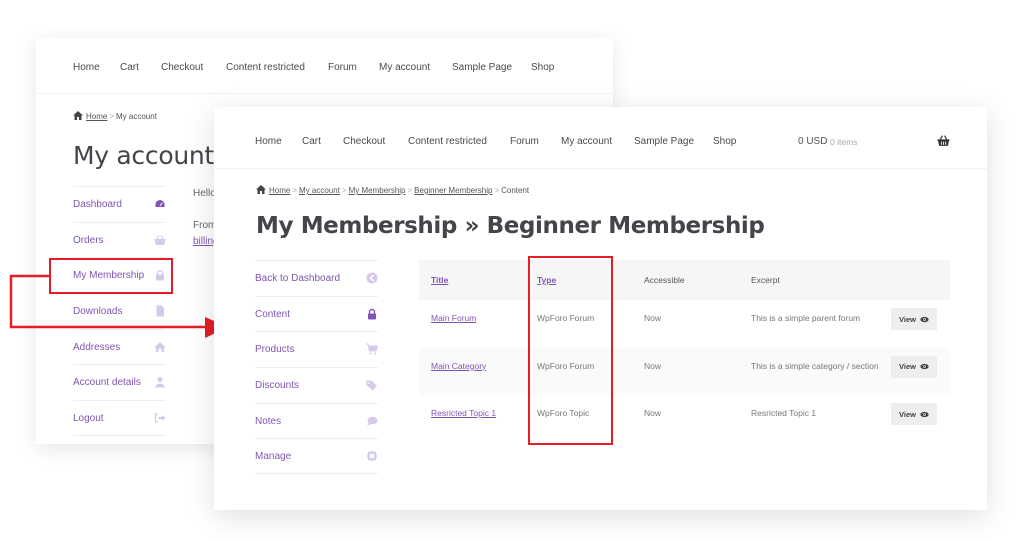  What do you see at coordinates (316, 313) in the screenshot?
I see `membership-nav-content: Content` at bounding box center [316, 313].